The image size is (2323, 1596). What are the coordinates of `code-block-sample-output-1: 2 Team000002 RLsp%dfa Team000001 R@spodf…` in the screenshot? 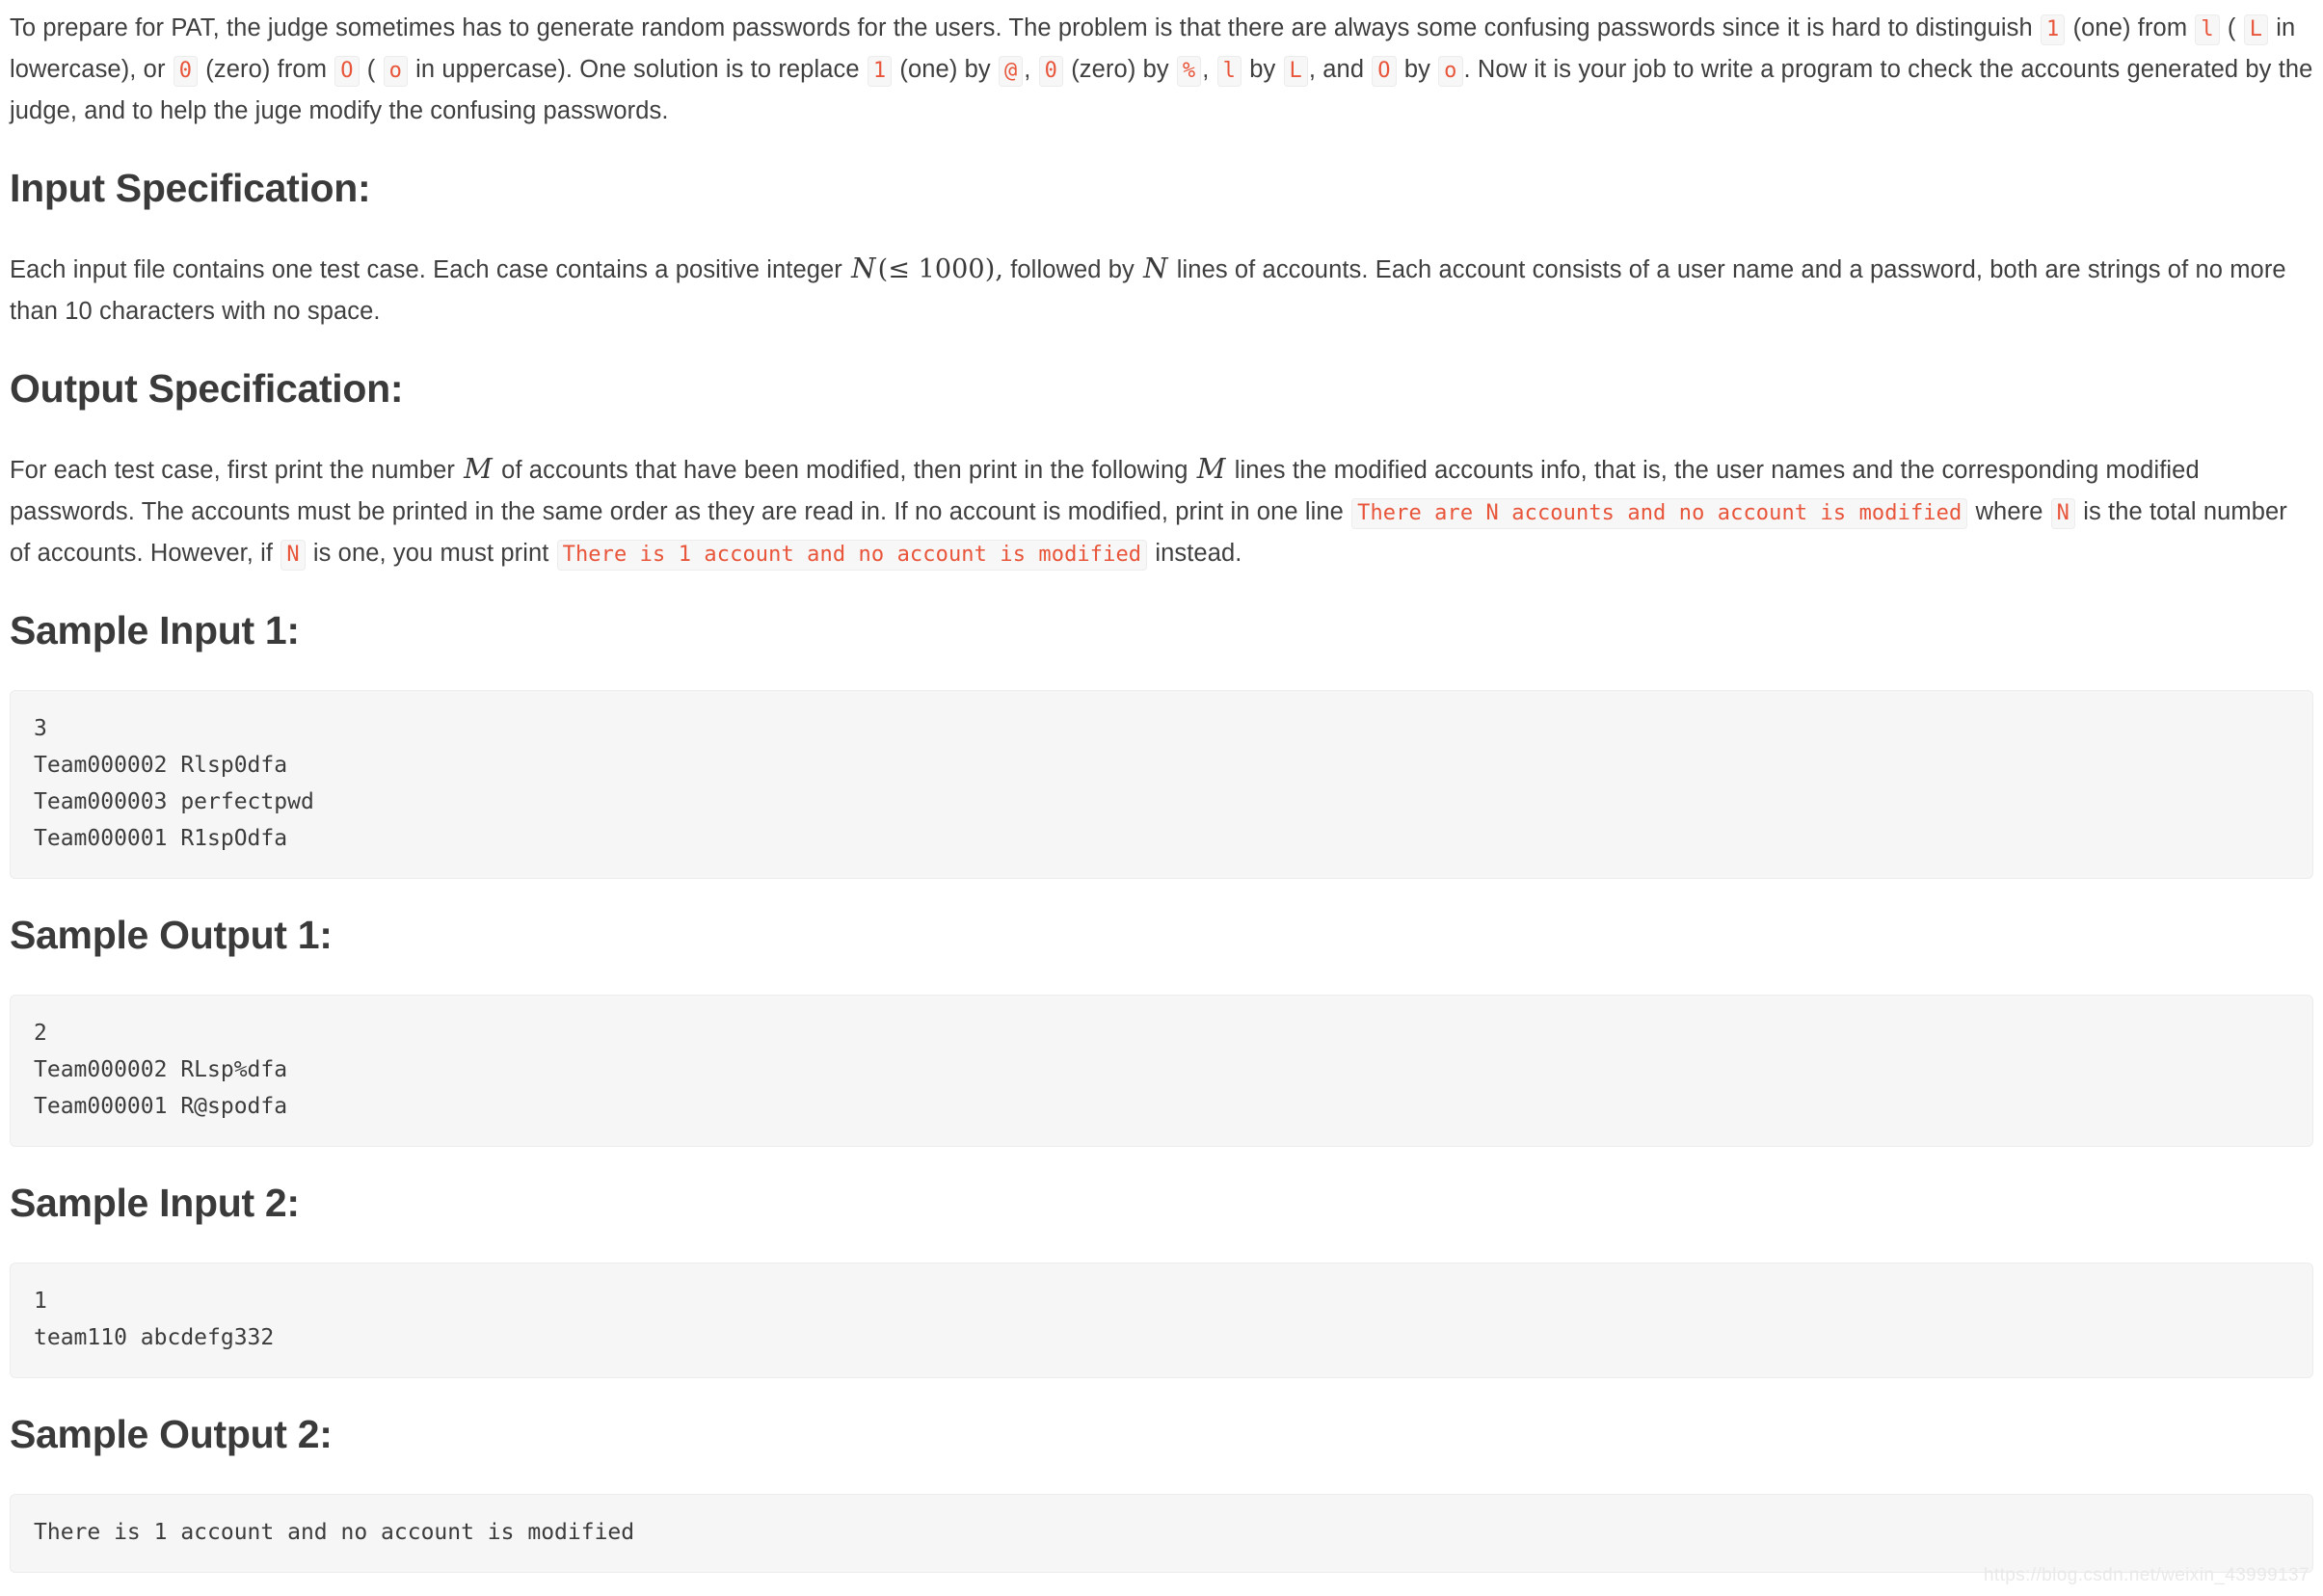 It's located at (1161, 1071).